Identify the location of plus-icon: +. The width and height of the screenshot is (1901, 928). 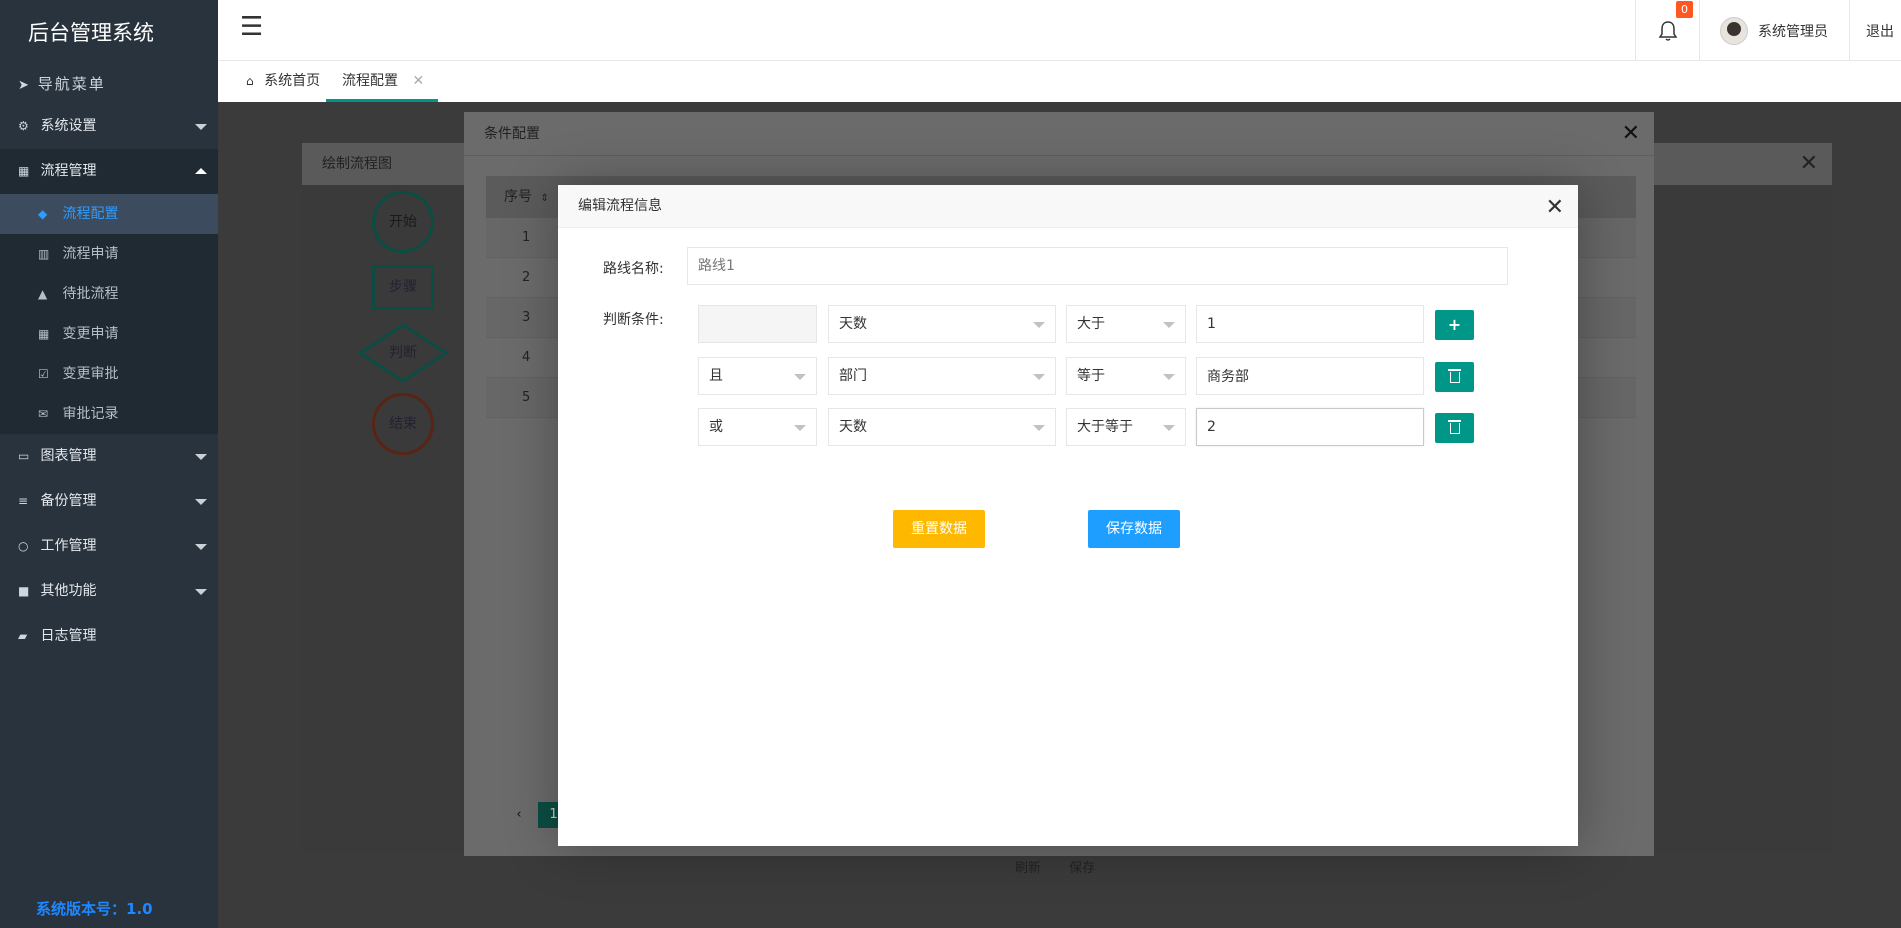
(1454, 324).